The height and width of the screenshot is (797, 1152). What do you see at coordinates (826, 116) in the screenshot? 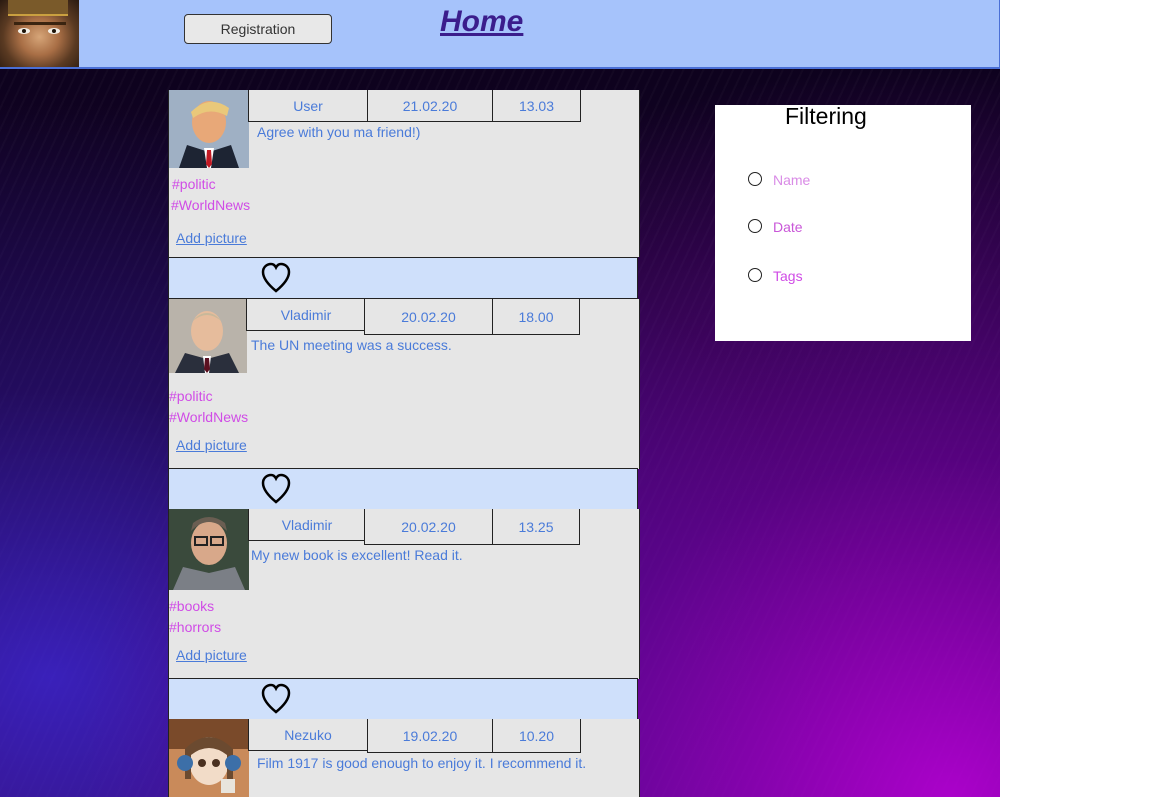
I see `filter-title: Filtering` at bounding box center [826, 116].